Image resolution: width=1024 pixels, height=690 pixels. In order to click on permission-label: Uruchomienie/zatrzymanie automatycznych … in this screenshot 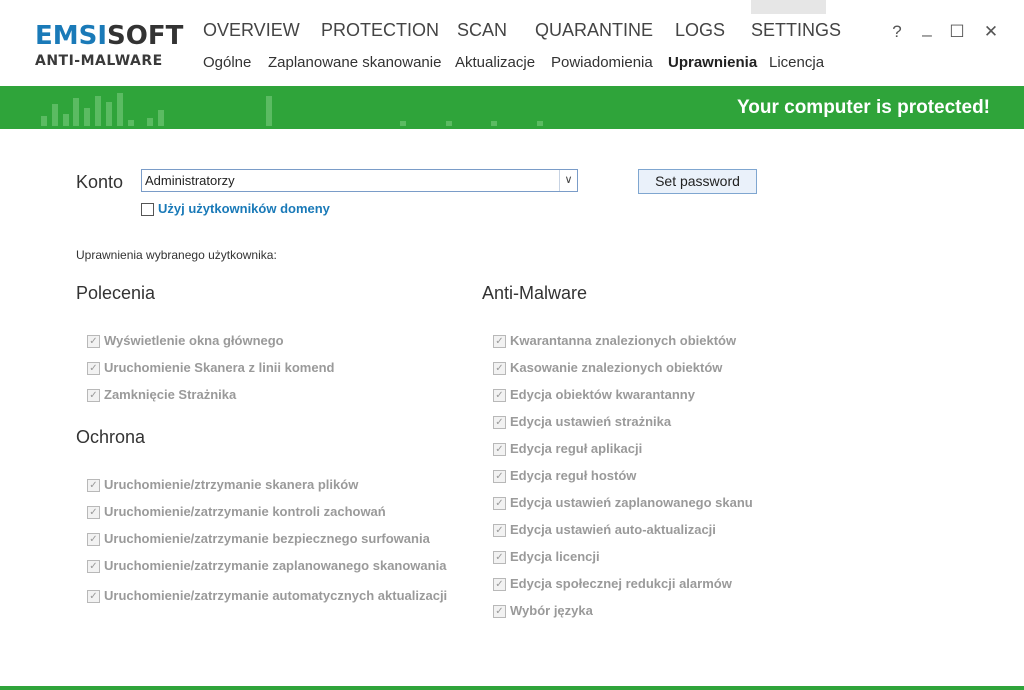, I will do `click(276, 595)`.